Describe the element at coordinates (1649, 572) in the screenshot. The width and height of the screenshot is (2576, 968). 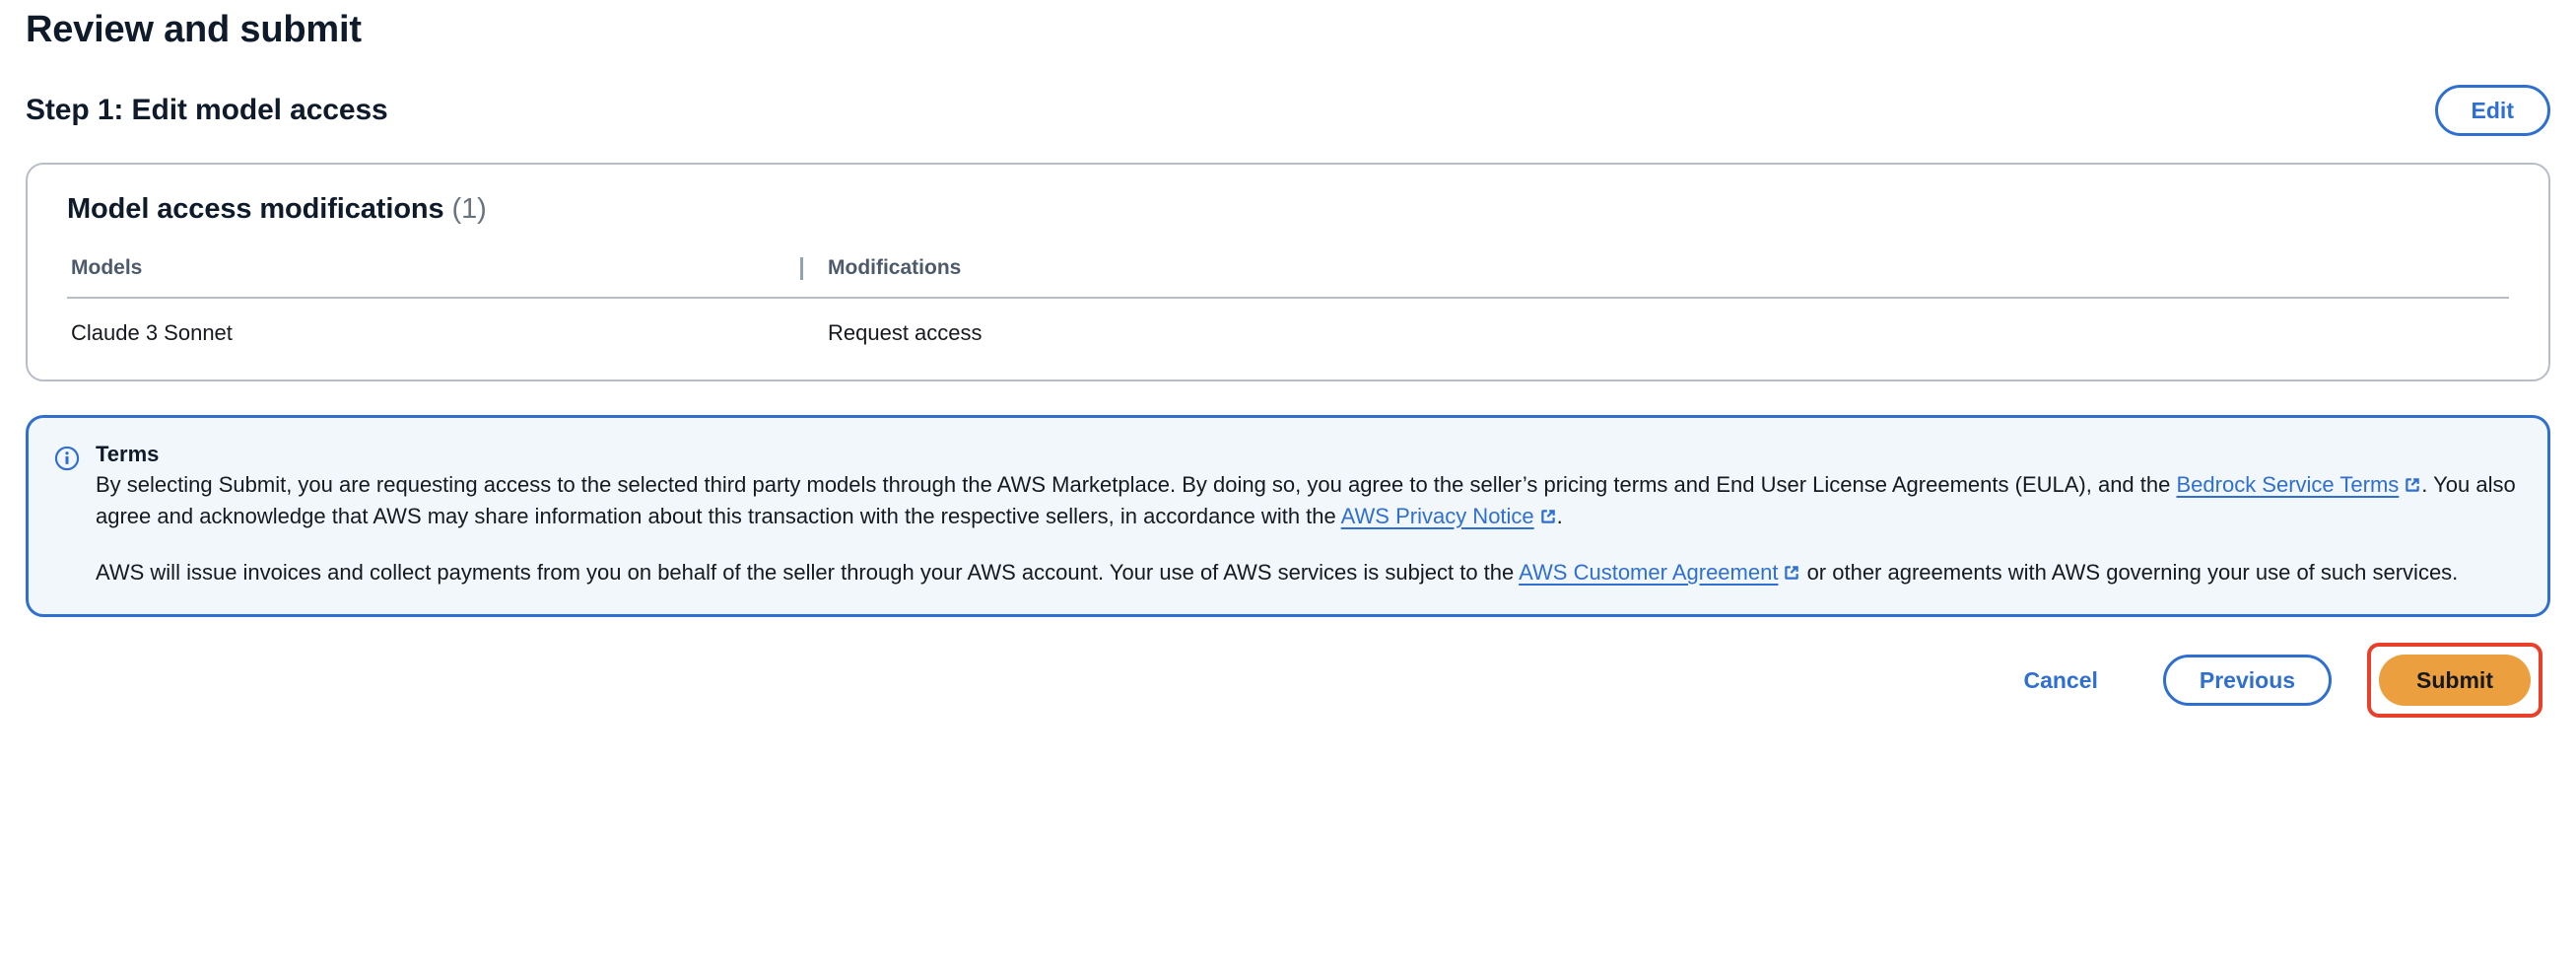
I see `aws-customer-agreement-link-label: AWS Customer Agreement` at that location.